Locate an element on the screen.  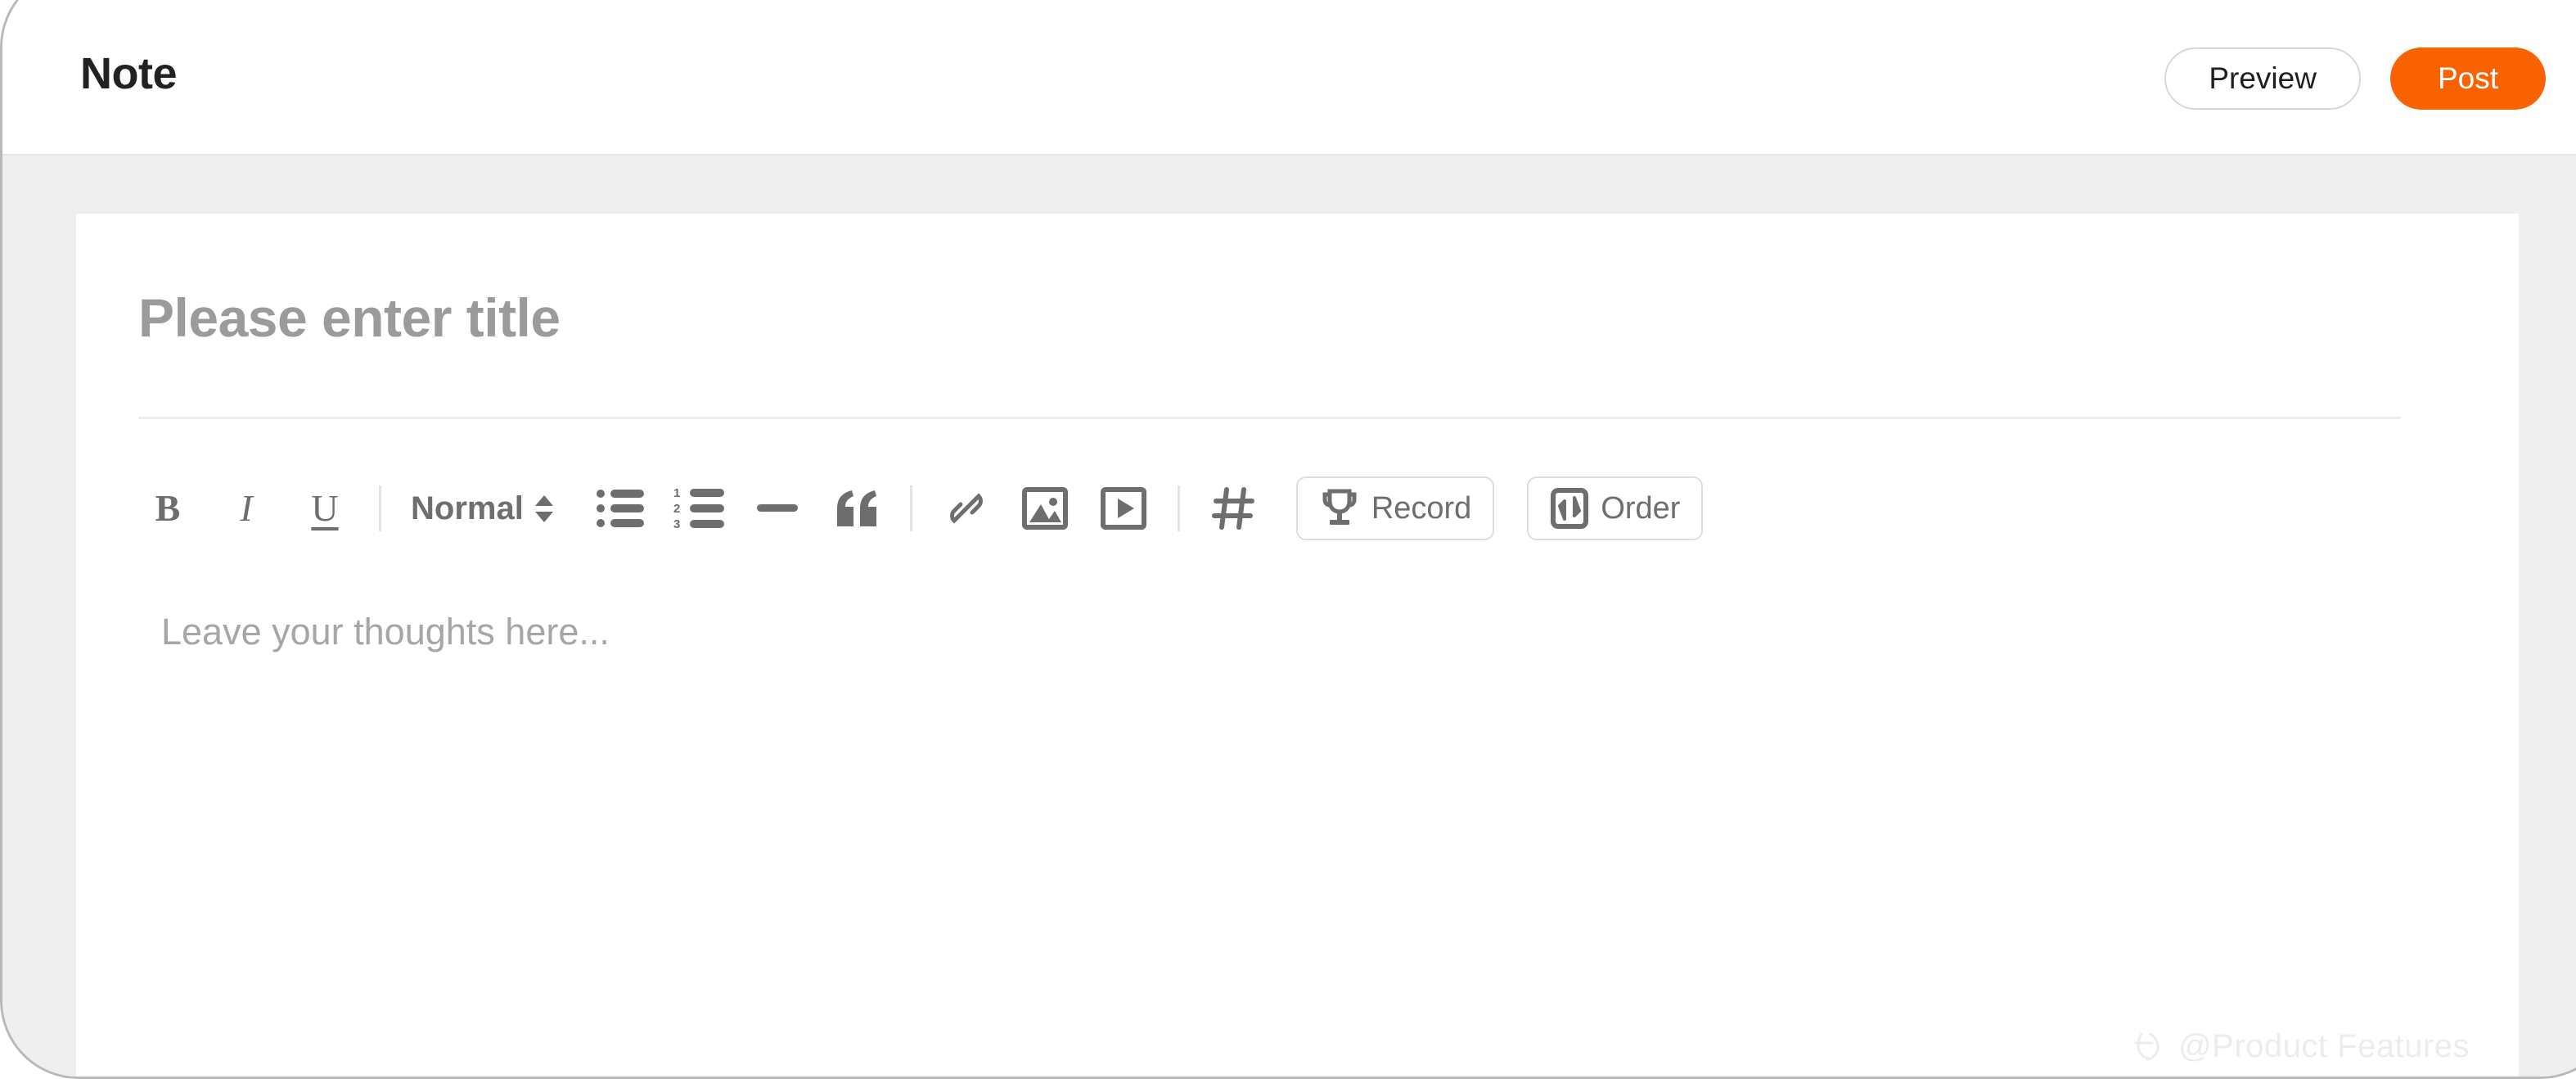
post-button-label: Post is located at coordinates (2467, 78).